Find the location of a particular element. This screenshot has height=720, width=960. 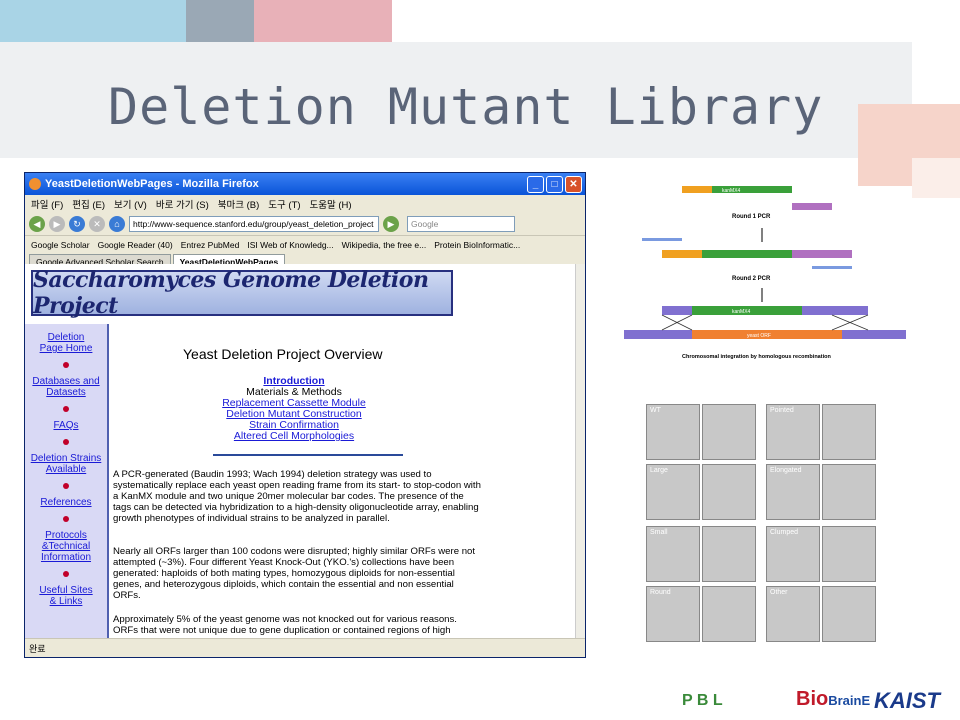

site-banner: Saccharomyces Genome Deletion Project is located at coordinates (242, 293).